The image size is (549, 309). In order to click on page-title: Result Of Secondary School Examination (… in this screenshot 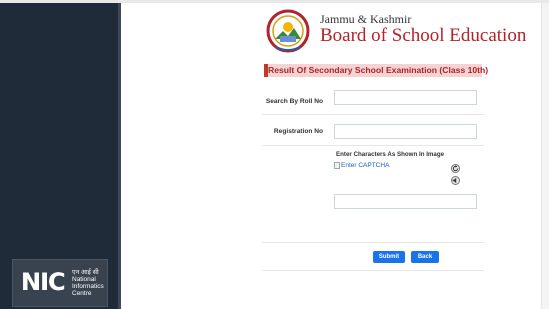, I will do `click(376, 70)`.